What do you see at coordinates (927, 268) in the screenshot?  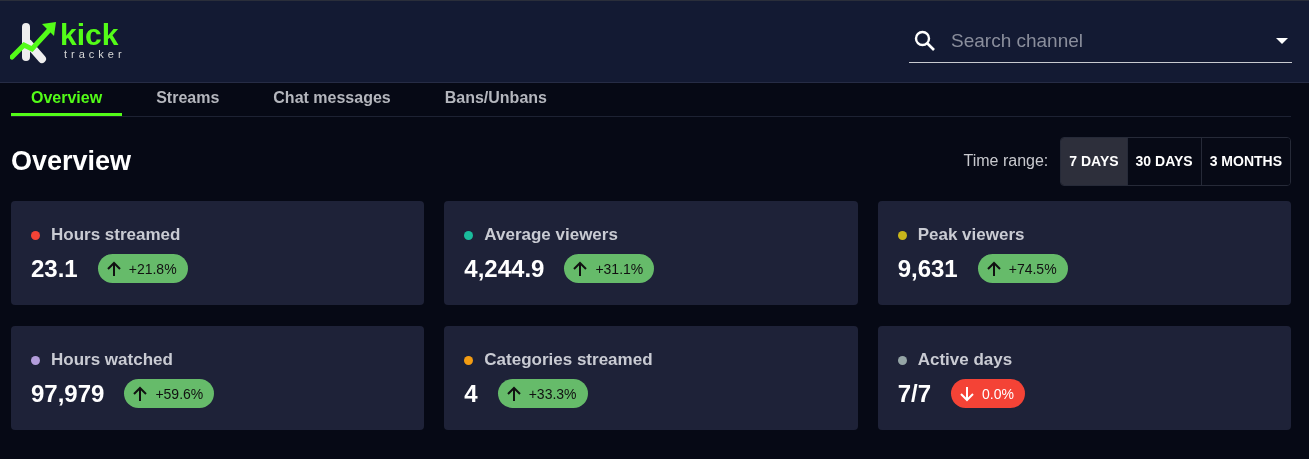 I see `stat-value: 9,631` at bounding box center [927, 268].